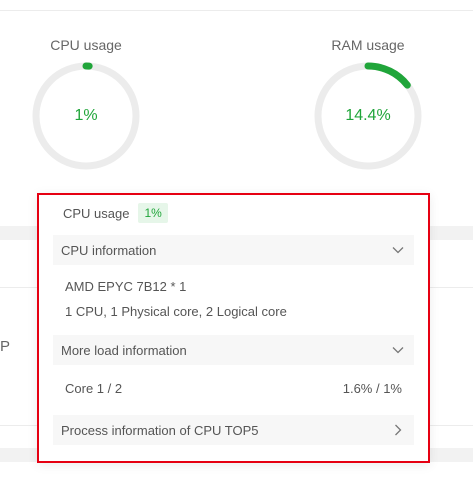  I want to click on cpu-usage-gauge: CPU usage 1%, so click(86, 104).